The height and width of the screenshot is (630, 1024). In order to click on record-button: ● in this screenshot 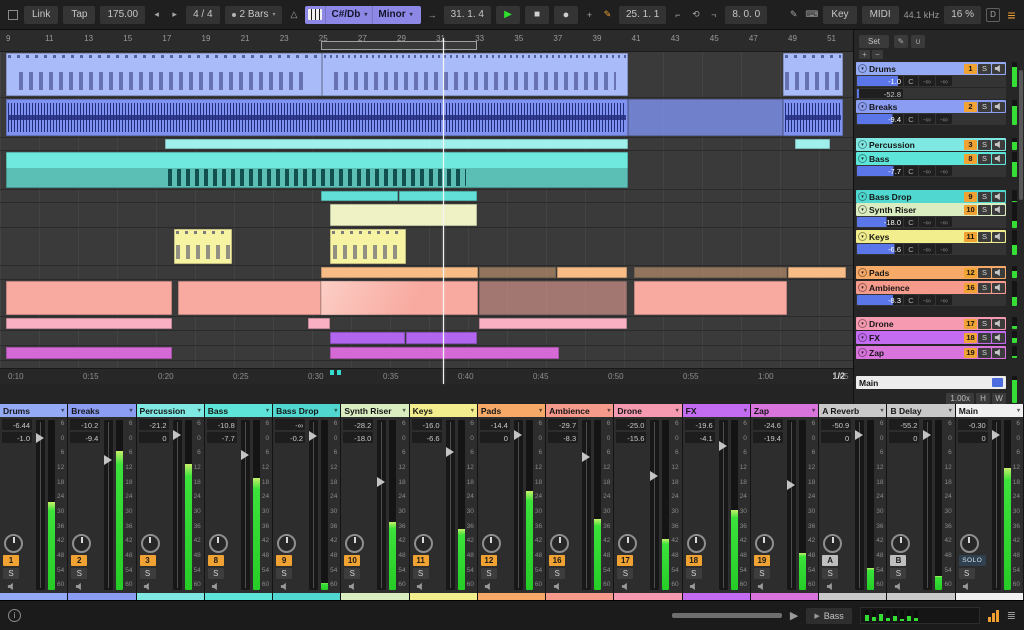, I will do `click(565, 14)`.